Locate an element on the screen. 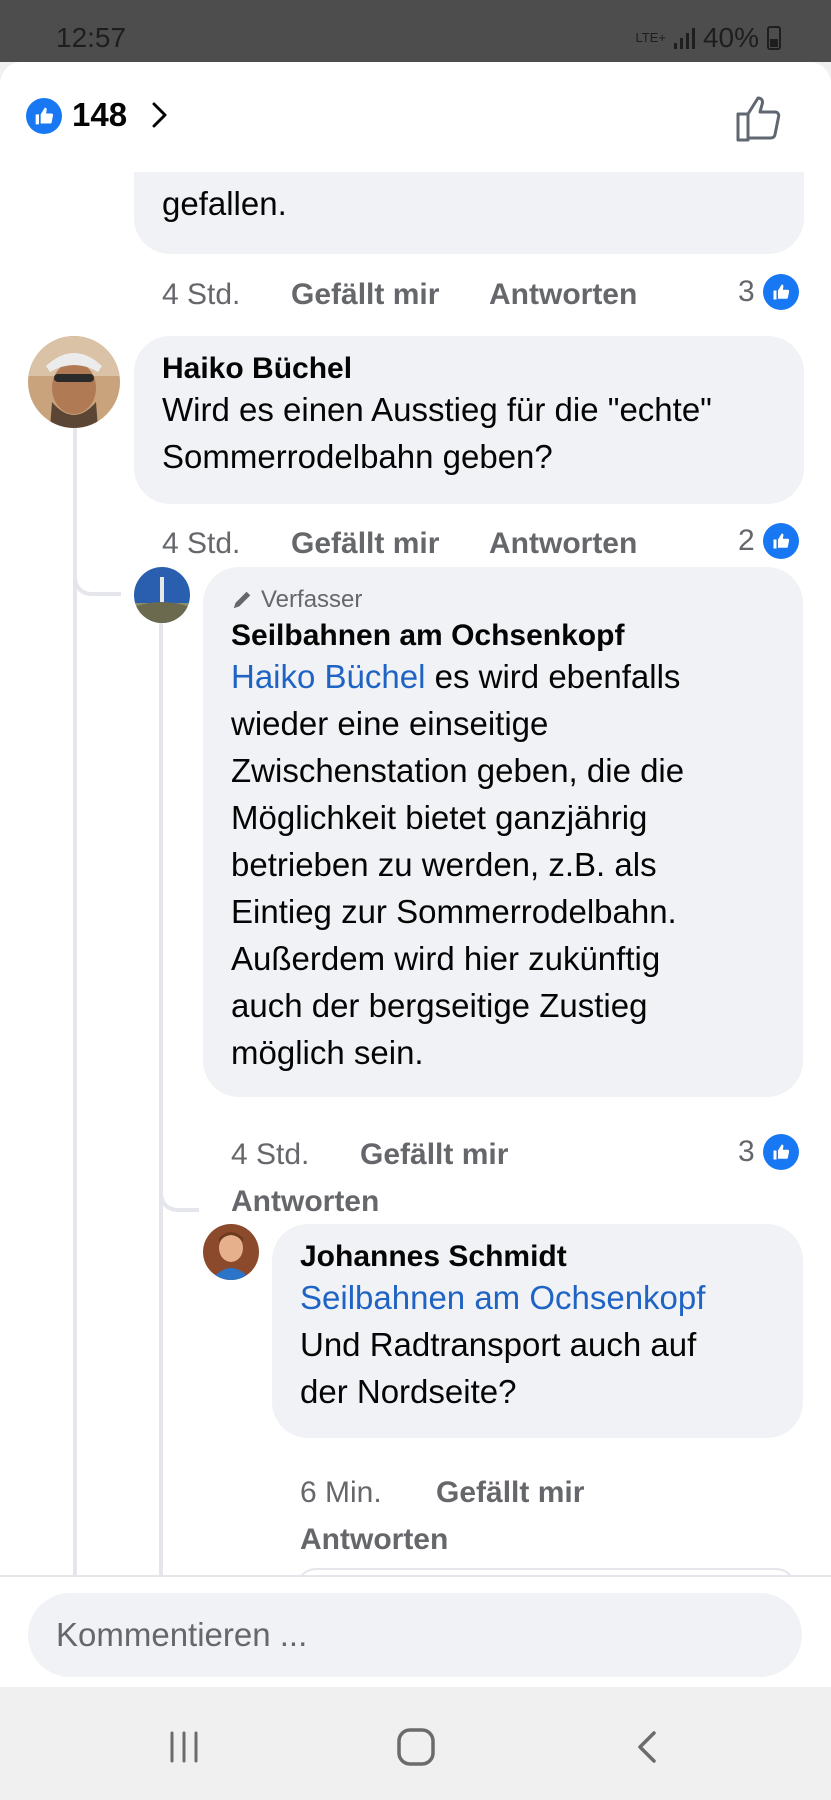 Image resolution: width=831 pixels, height=1800 pixels. comment-text-line: möglich sein. is located at coordinates (327, 1052).